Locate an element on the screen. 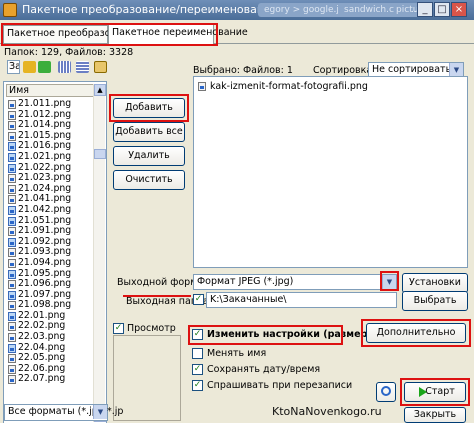 This screenshot has width=474, height=423. preview-tool-button is located at coordinates (386, 392).